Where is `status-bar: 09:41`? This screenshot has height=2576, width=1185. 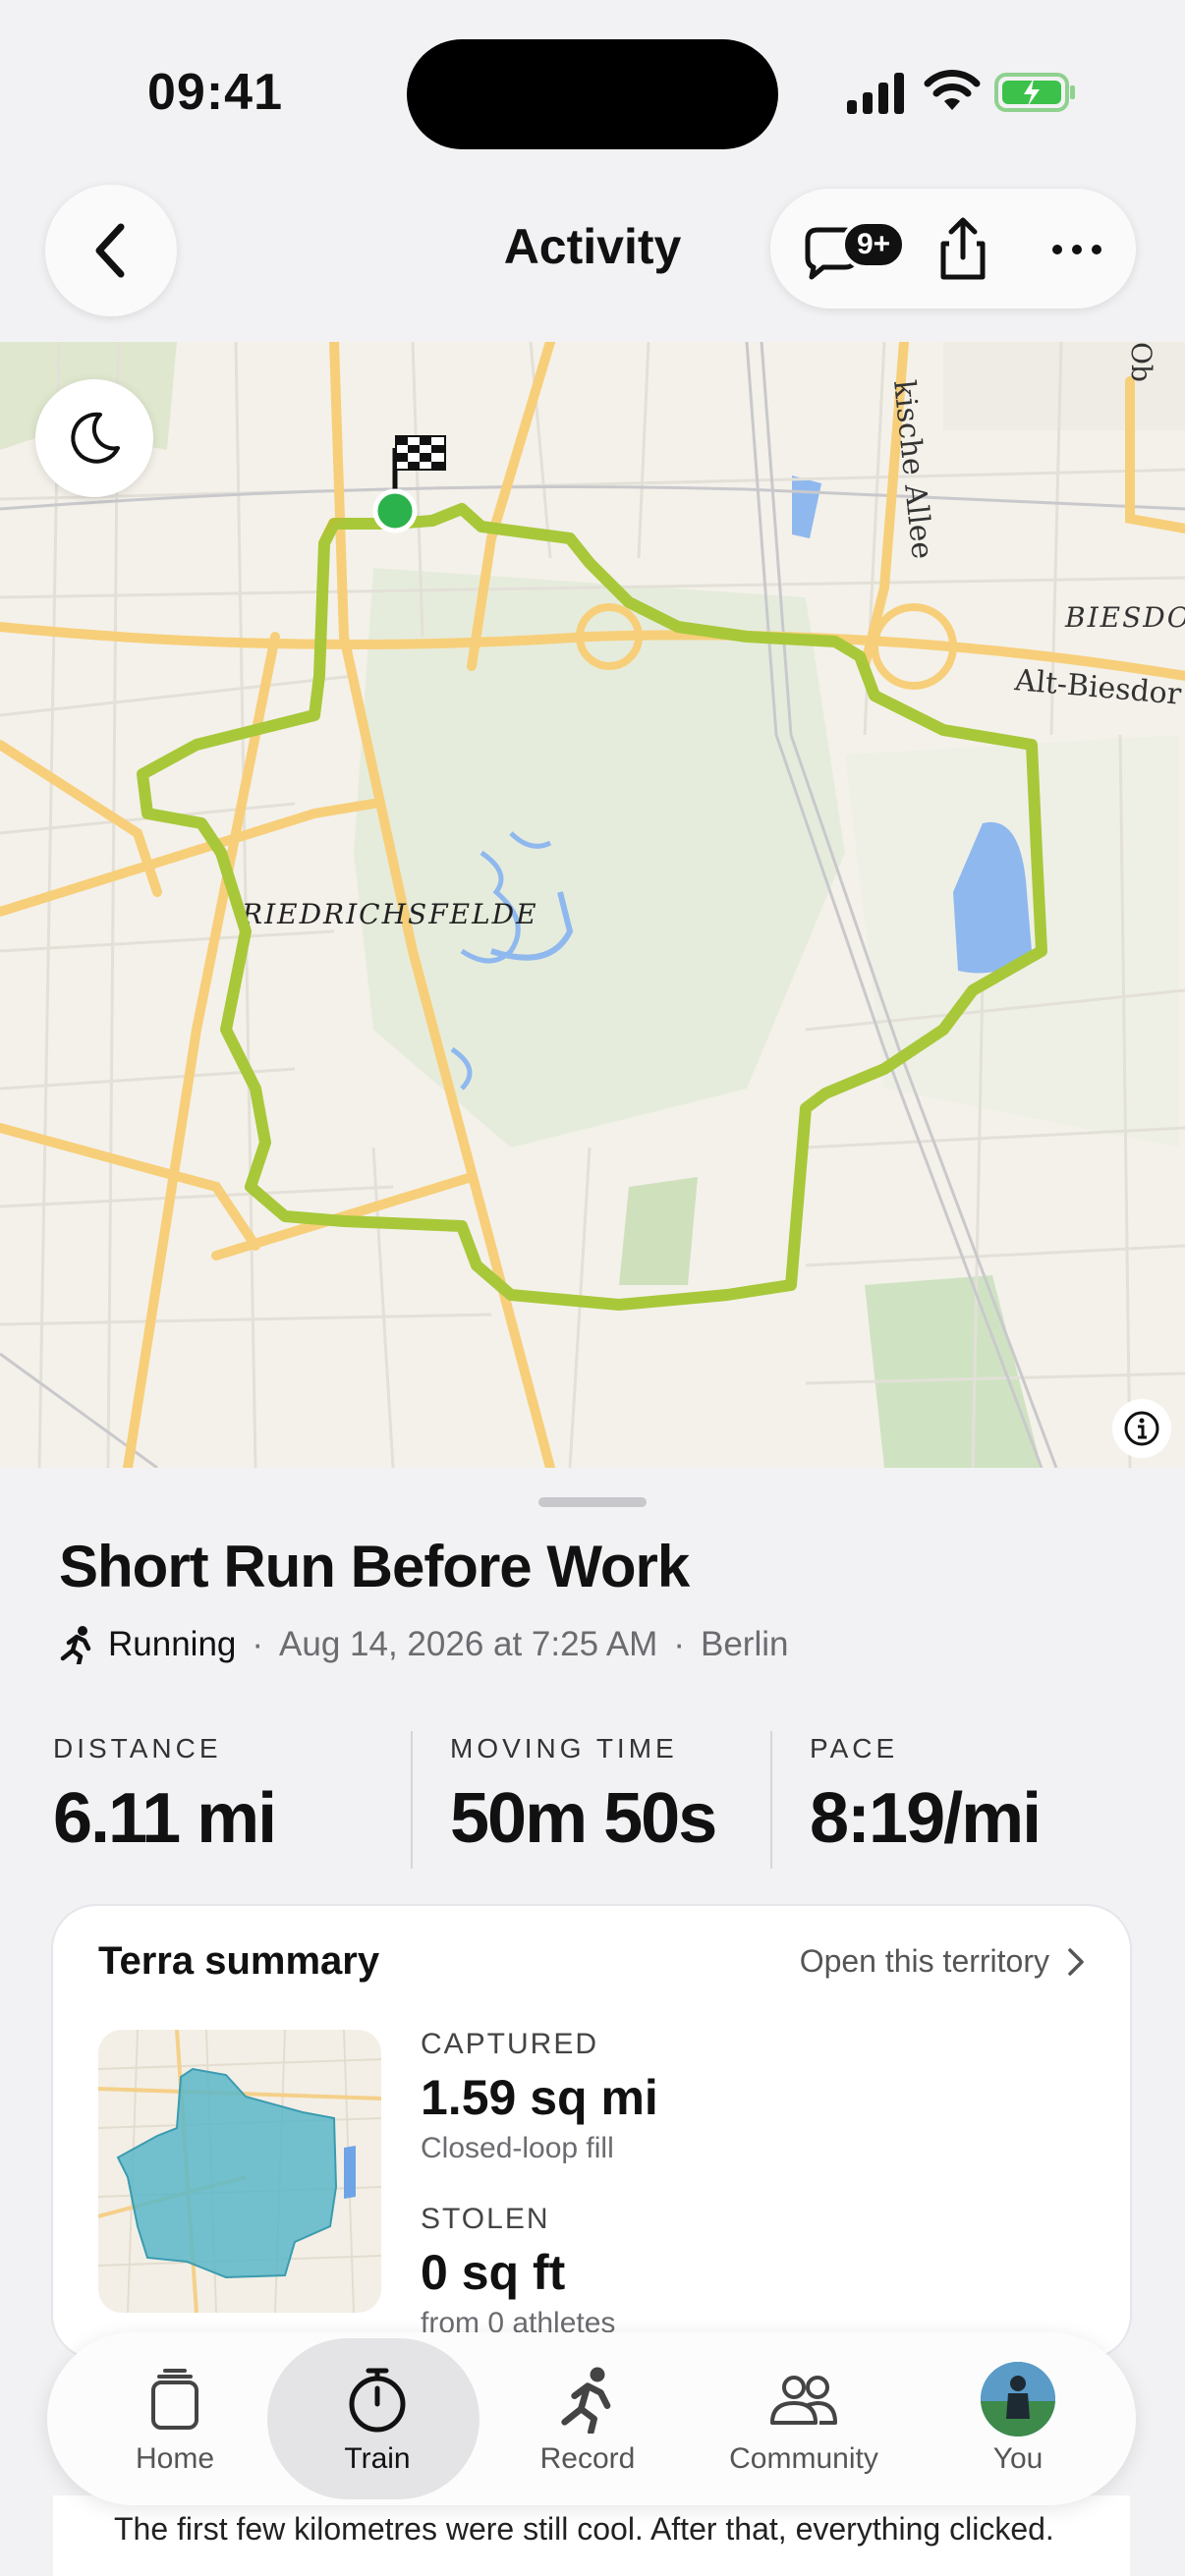 status-bar: 09:41 is located at coordinates (592, 88).